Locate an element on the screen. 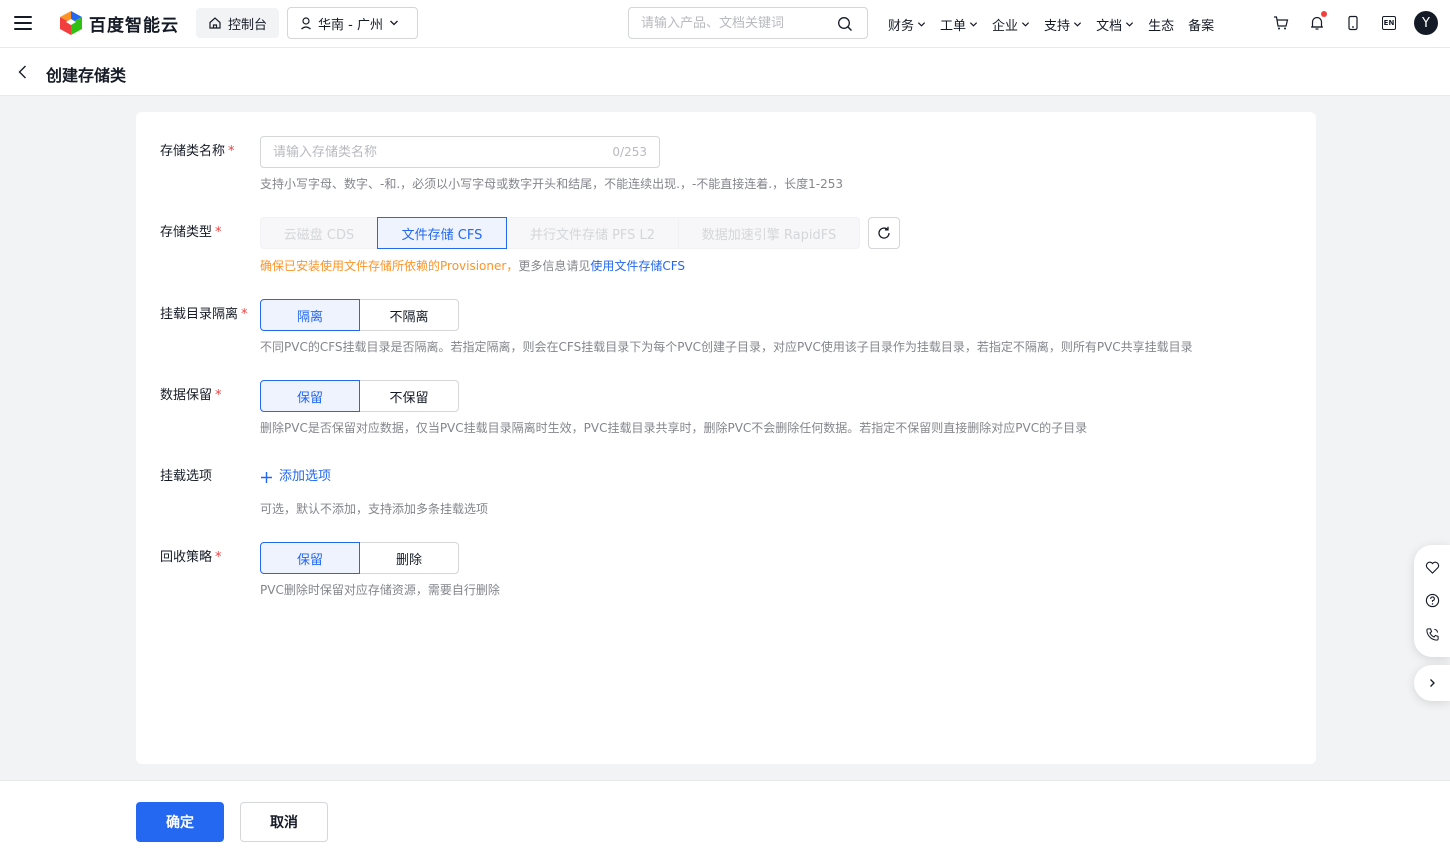 The image size is (1450, 859). search-icon is located at coordinates (845, 24).